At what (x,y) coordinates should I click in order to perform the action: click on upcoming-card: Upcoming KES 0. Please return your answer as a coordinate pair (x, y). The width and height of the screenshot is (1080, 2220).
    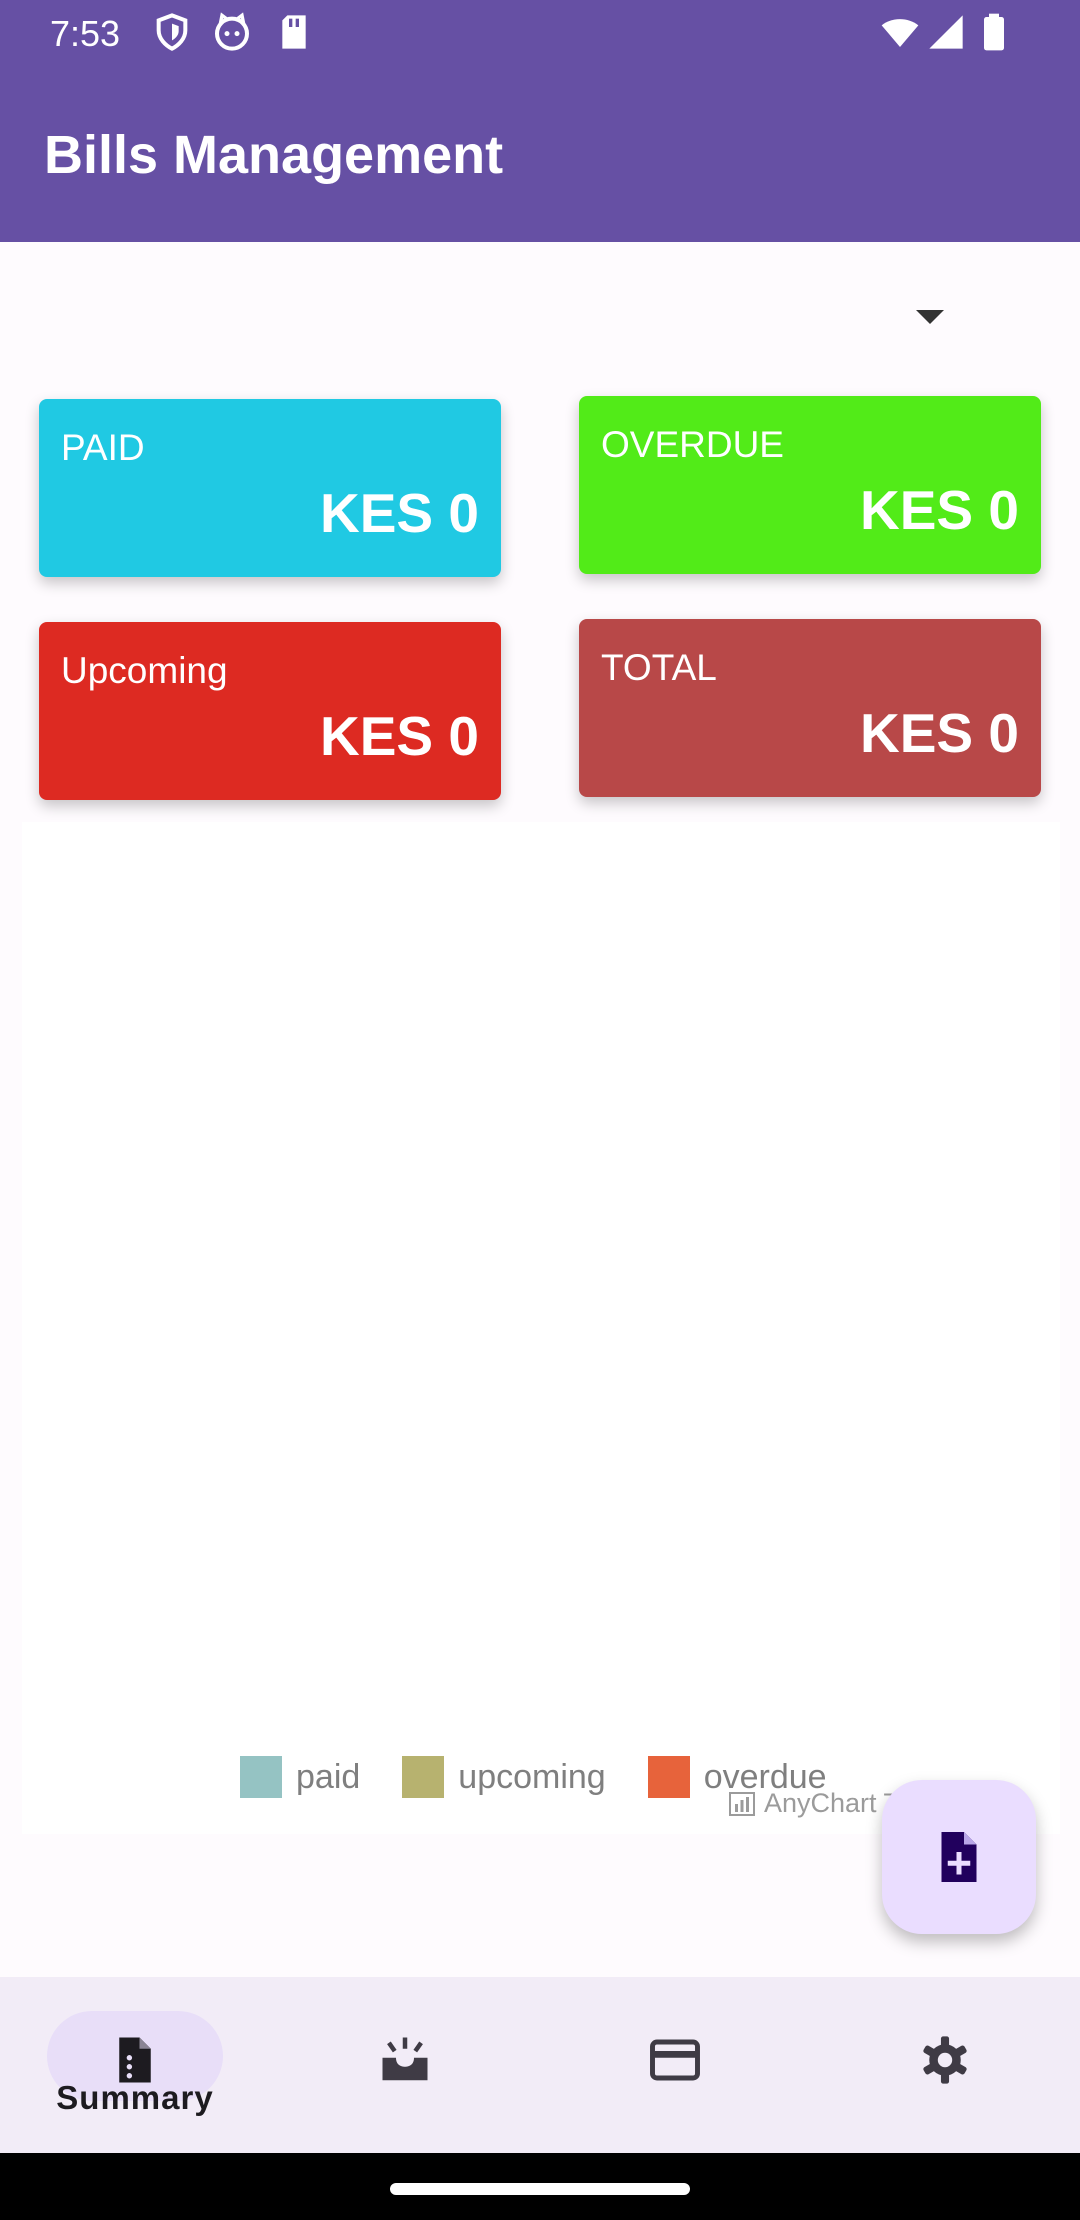
    Looking at the image, I should click on (270, 711).